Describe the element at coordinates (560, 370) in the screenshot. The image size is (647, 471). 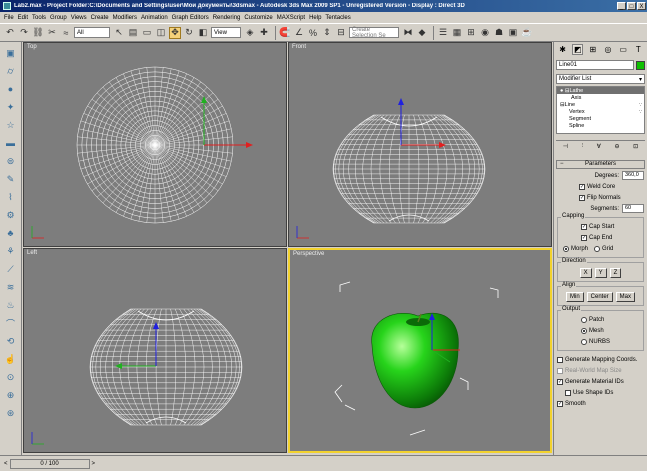
I see `real-world-checkbox` at that location.